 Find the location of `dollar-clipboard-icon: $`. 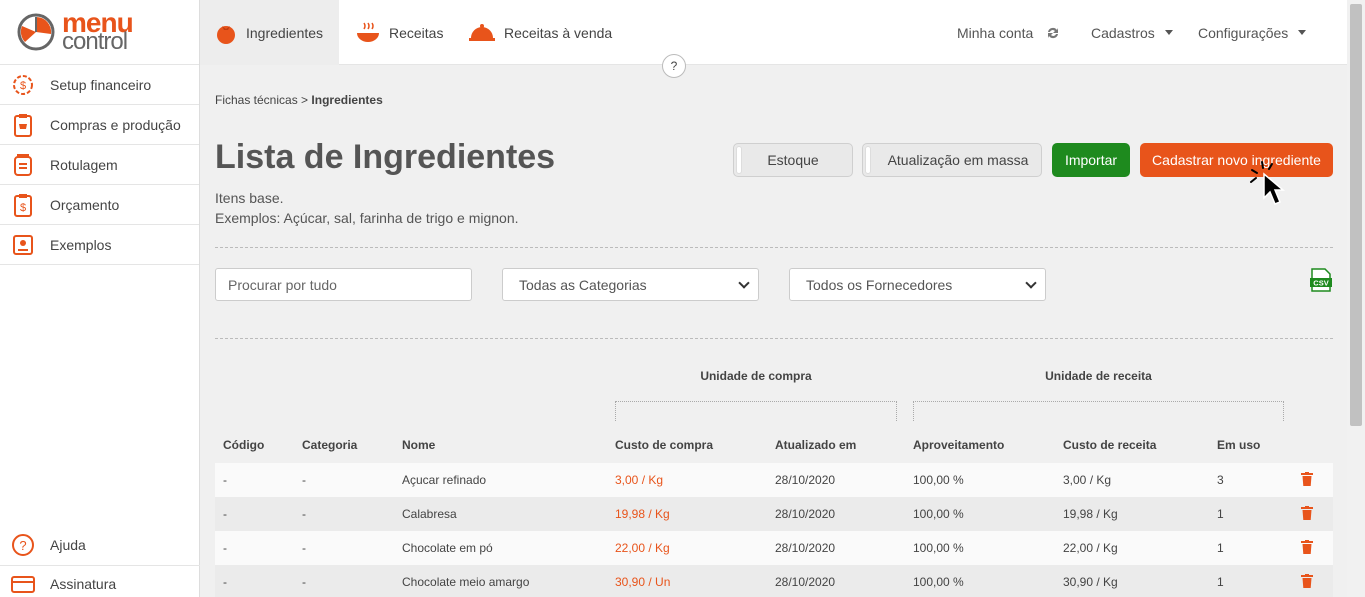

dollar-clipboard-icon: $ is located at coordinates (23, 205).